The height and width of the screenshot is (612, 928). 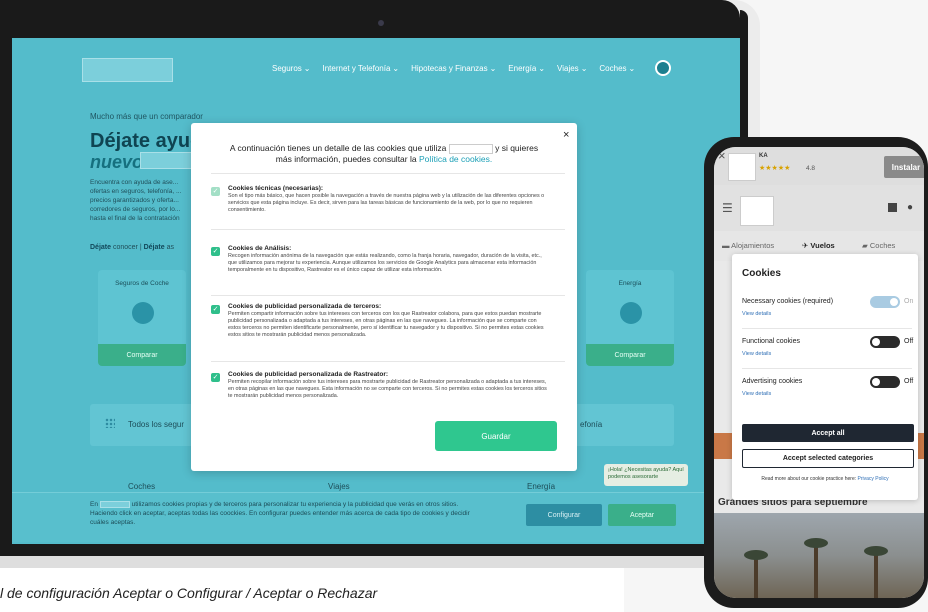 What do you see at coordinates (564, 515) in the screenshot?
I see `configure-button: Configurar` at bounding box center [564, 515].